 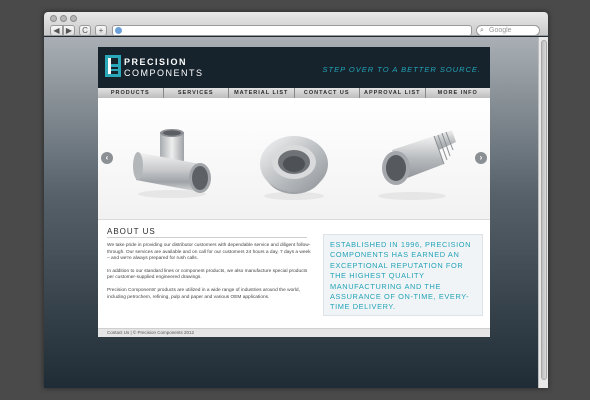 I want to click on flanged-ring-image, so click(x=294, y=164).